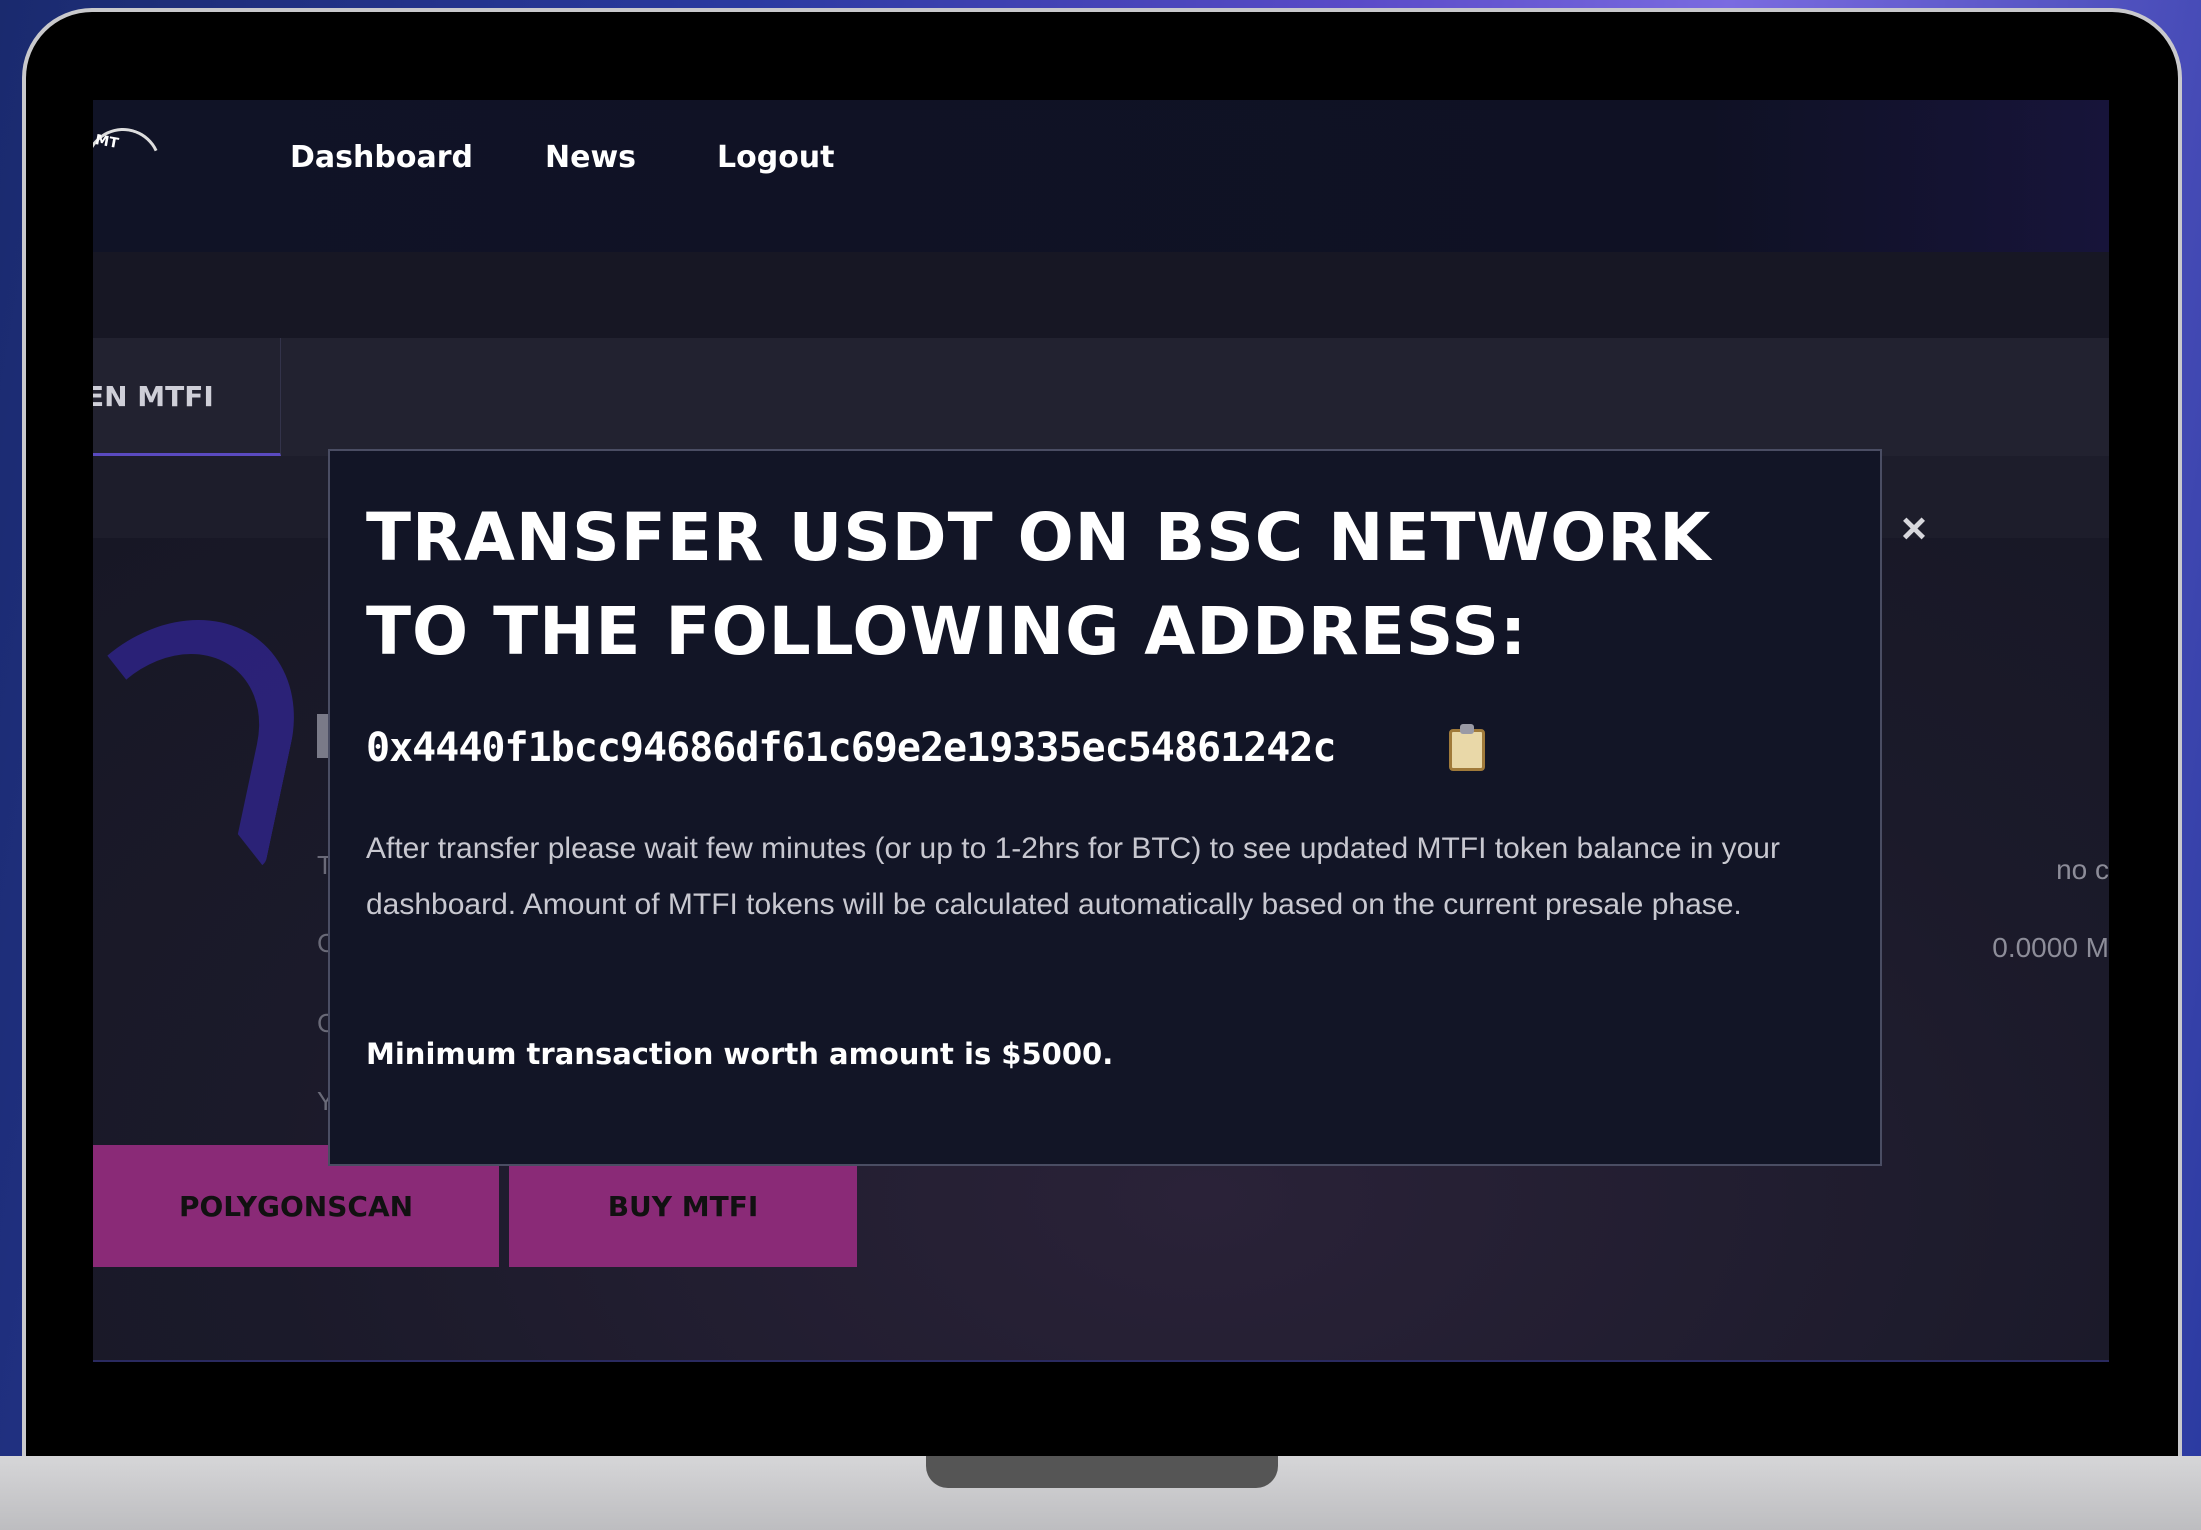 The image size is (2201, 1530). What do you see at coordinates (1102, 1472) in the screenshot?
I see `laptop-notch` at bounding box center [1102, 1472].